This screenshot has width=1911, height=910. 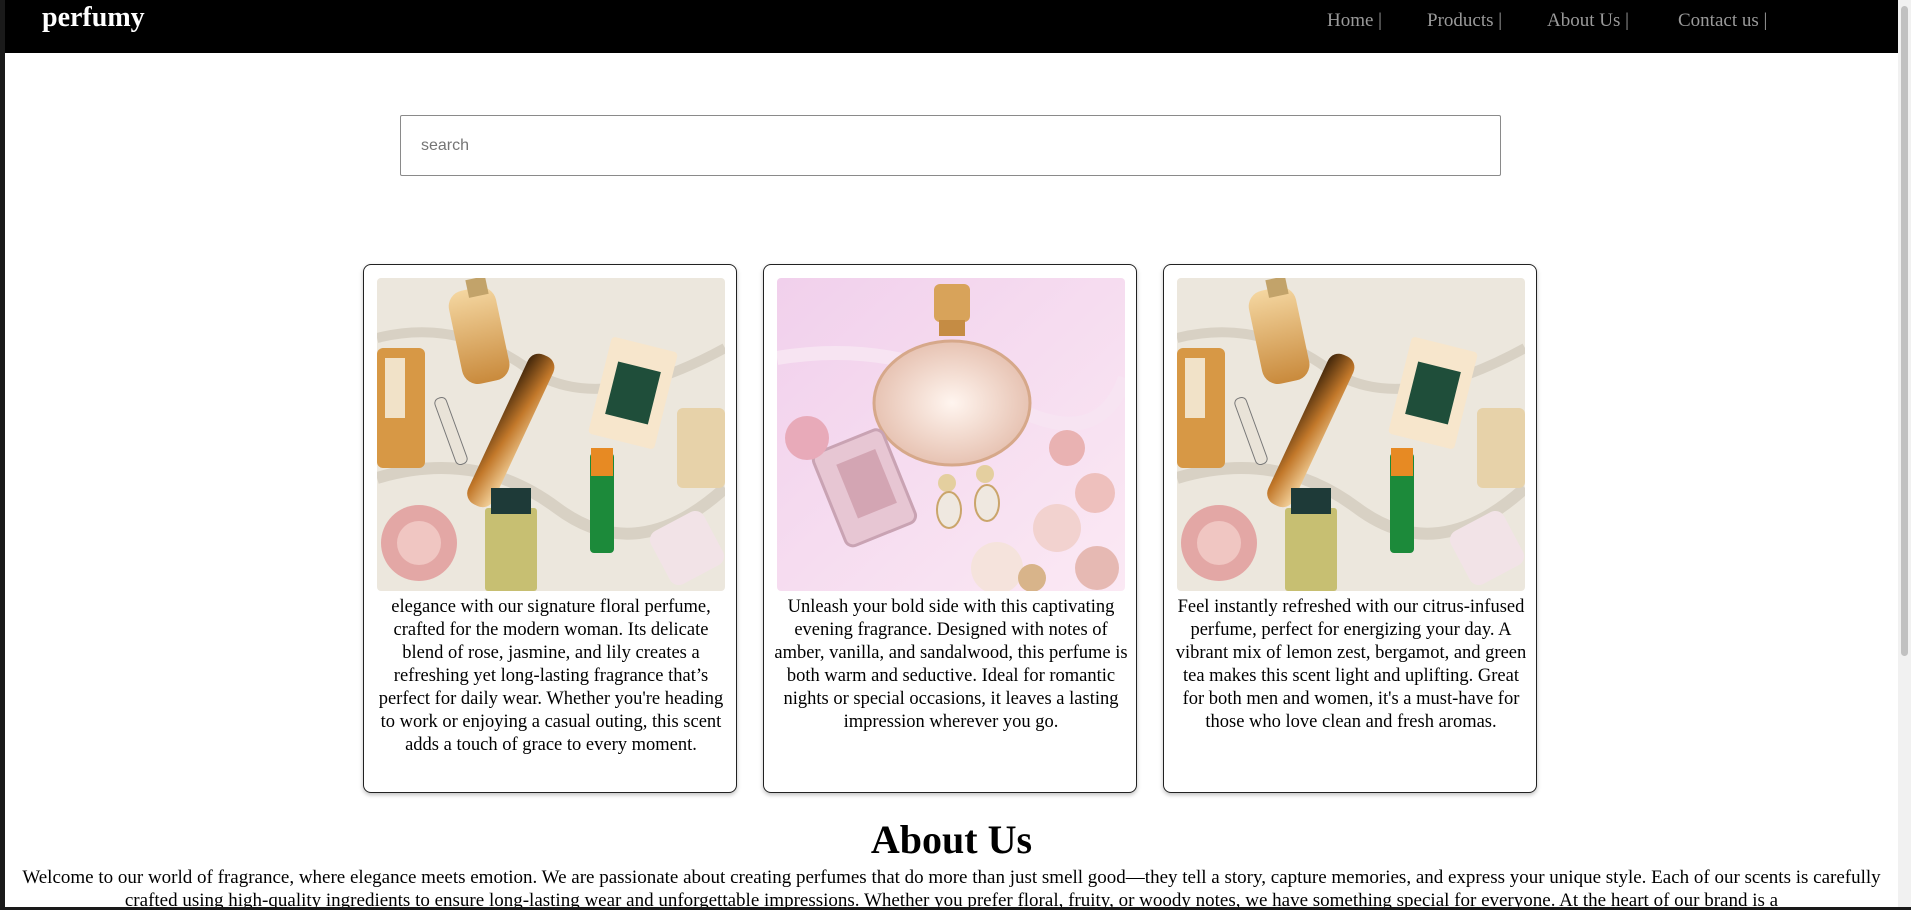 What do you see at coordinates (1904, 331) in the screenshot?
I see `scrollbar-thumb` at bounding box center [1904, 331].